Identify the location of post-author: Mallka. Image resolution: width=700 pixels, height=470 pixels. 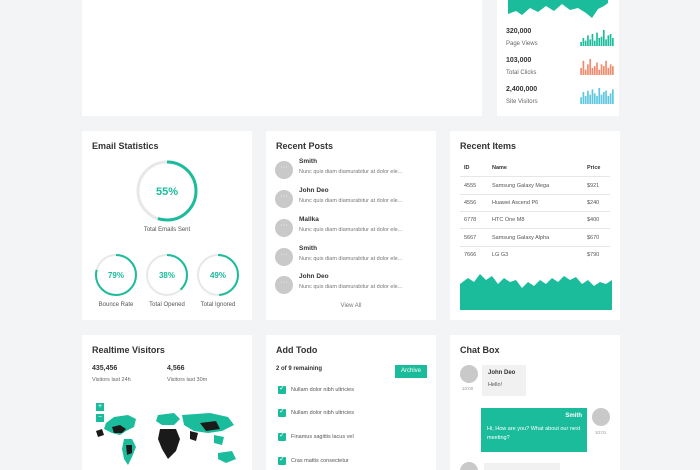
(309, 219).